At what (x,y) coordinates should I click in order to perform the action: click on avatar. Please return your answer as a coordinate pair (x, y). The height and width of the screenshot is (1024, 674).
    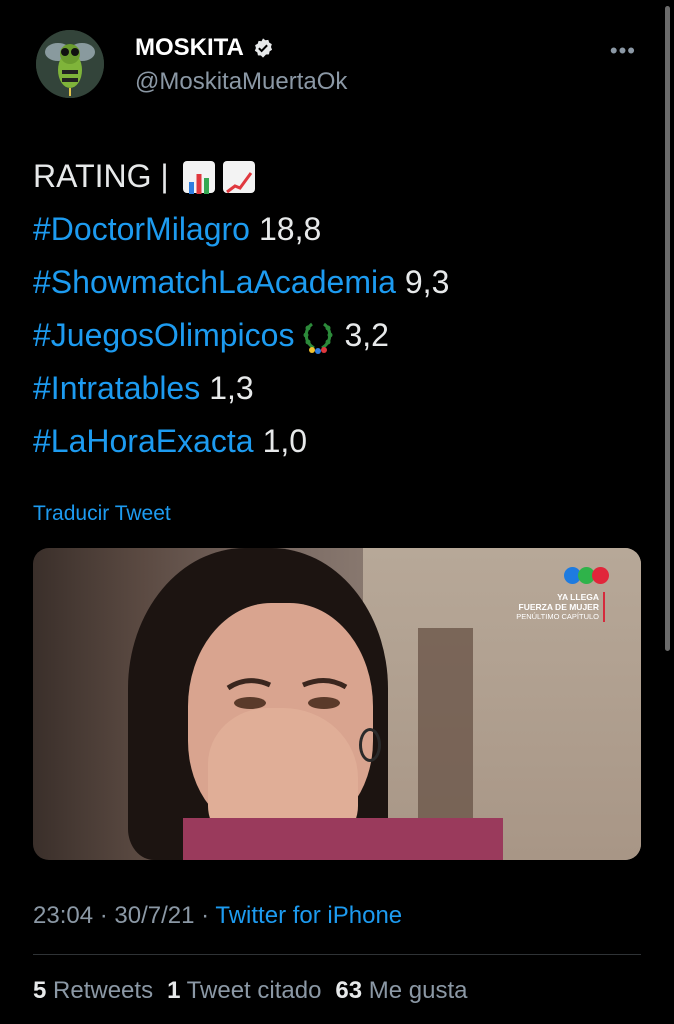
    Looking at the image, I should click on (70, 64).